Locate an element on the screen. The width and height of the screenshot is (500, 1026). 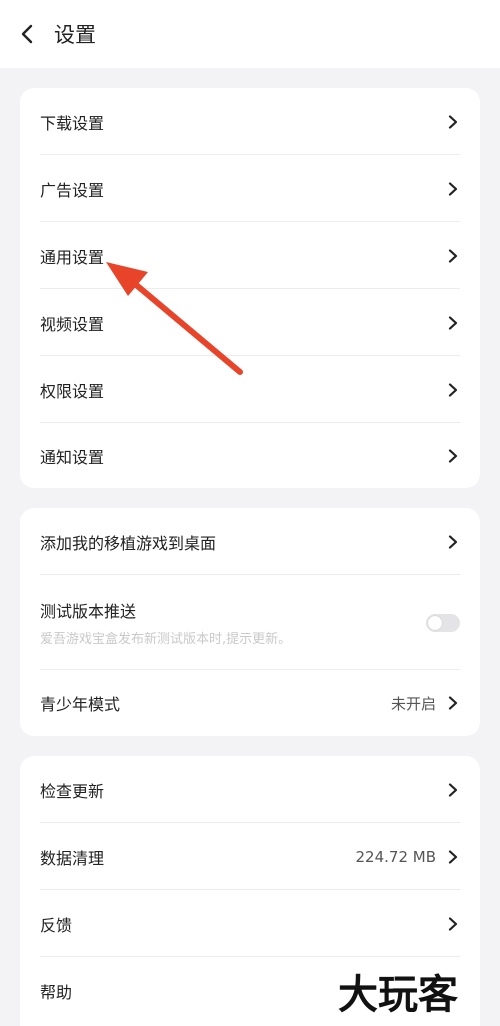
check-update-row: 检查更新 is located at coordinates (250, 789).